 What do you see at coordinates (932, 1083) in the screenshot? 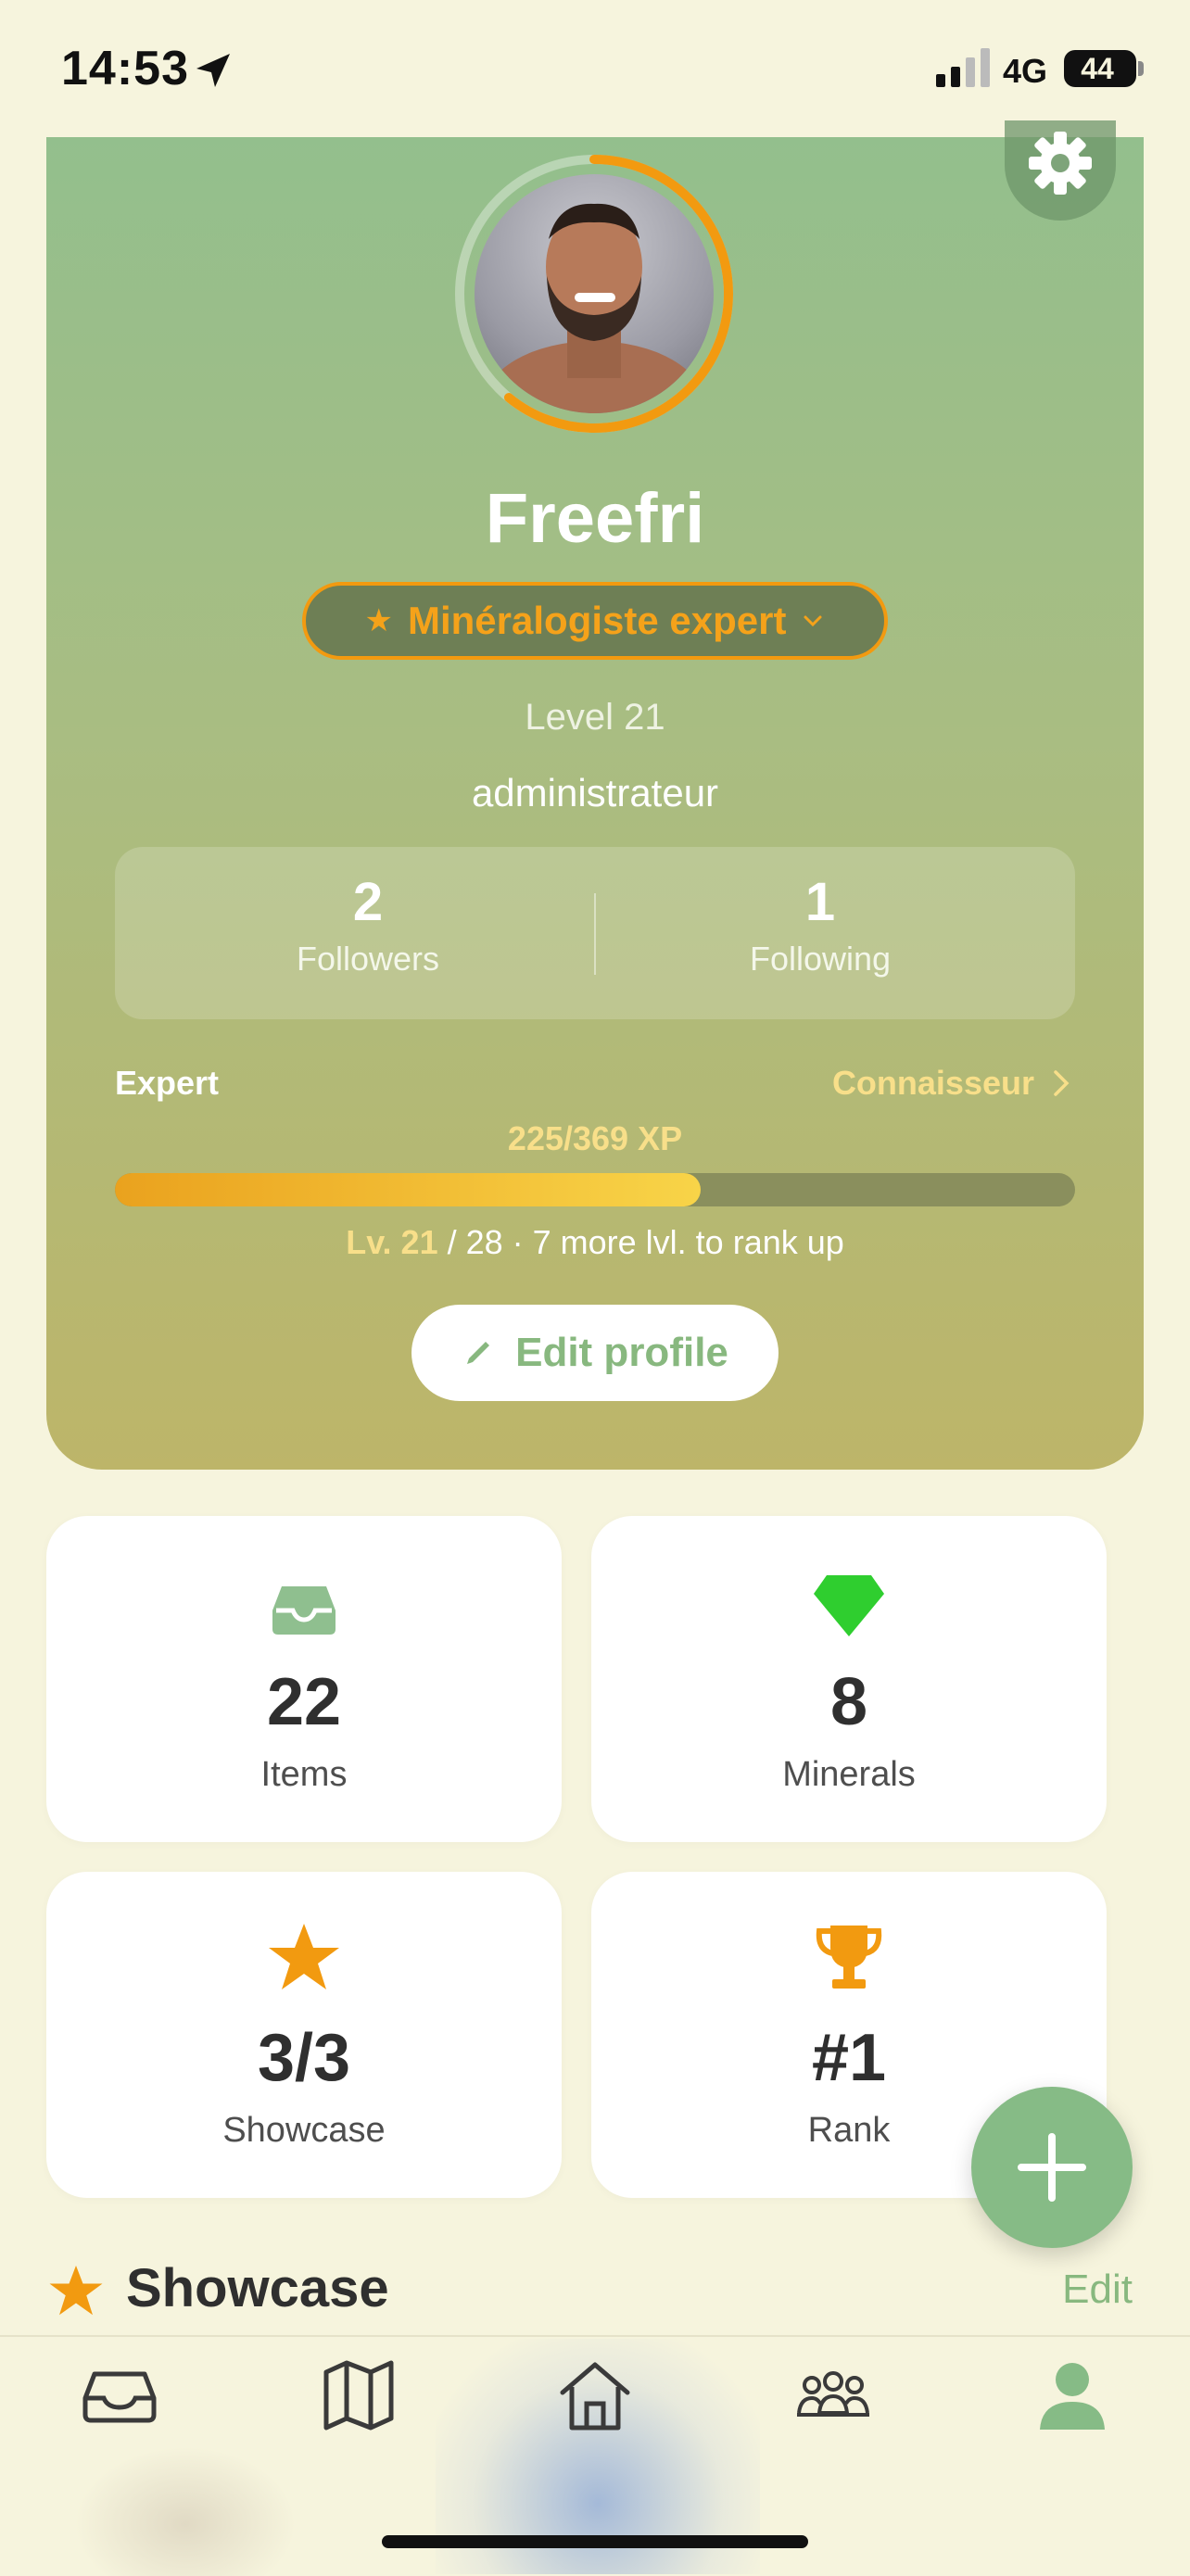
I see `next-rank-label: Connaisseur` at bounding box center [932, 1083].